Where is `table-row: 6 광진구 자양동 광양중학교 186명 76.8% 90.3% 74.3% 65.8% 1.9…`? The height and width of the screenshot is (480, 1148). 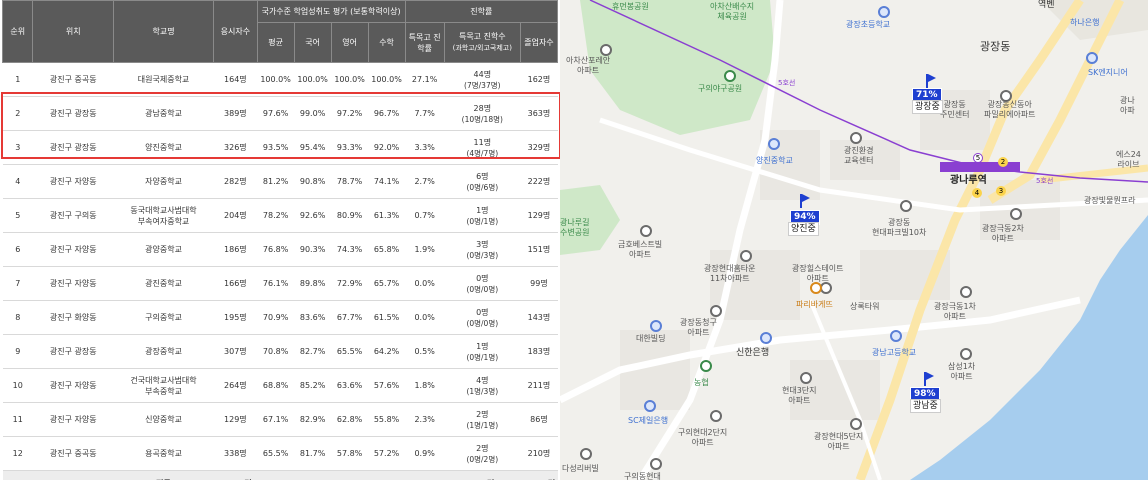 table-row: 6 광진구 자양동 광양중학교 186명 76.8% 90.3% 74.3% 65.8% 1.9… is located at coordinates (280, 249).